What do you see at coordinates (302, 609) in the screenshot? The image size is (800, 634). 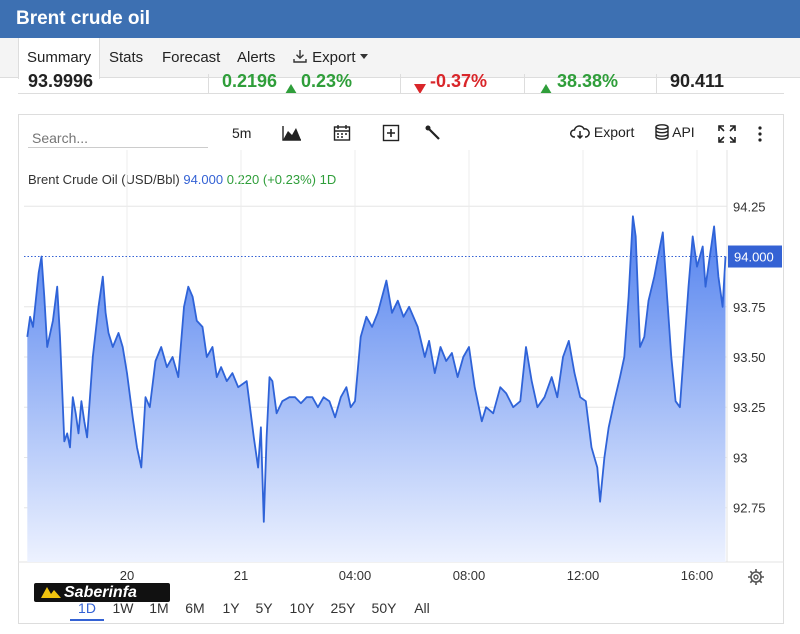 I see `range-10y: 10Y` at bounding box center [302, 609].